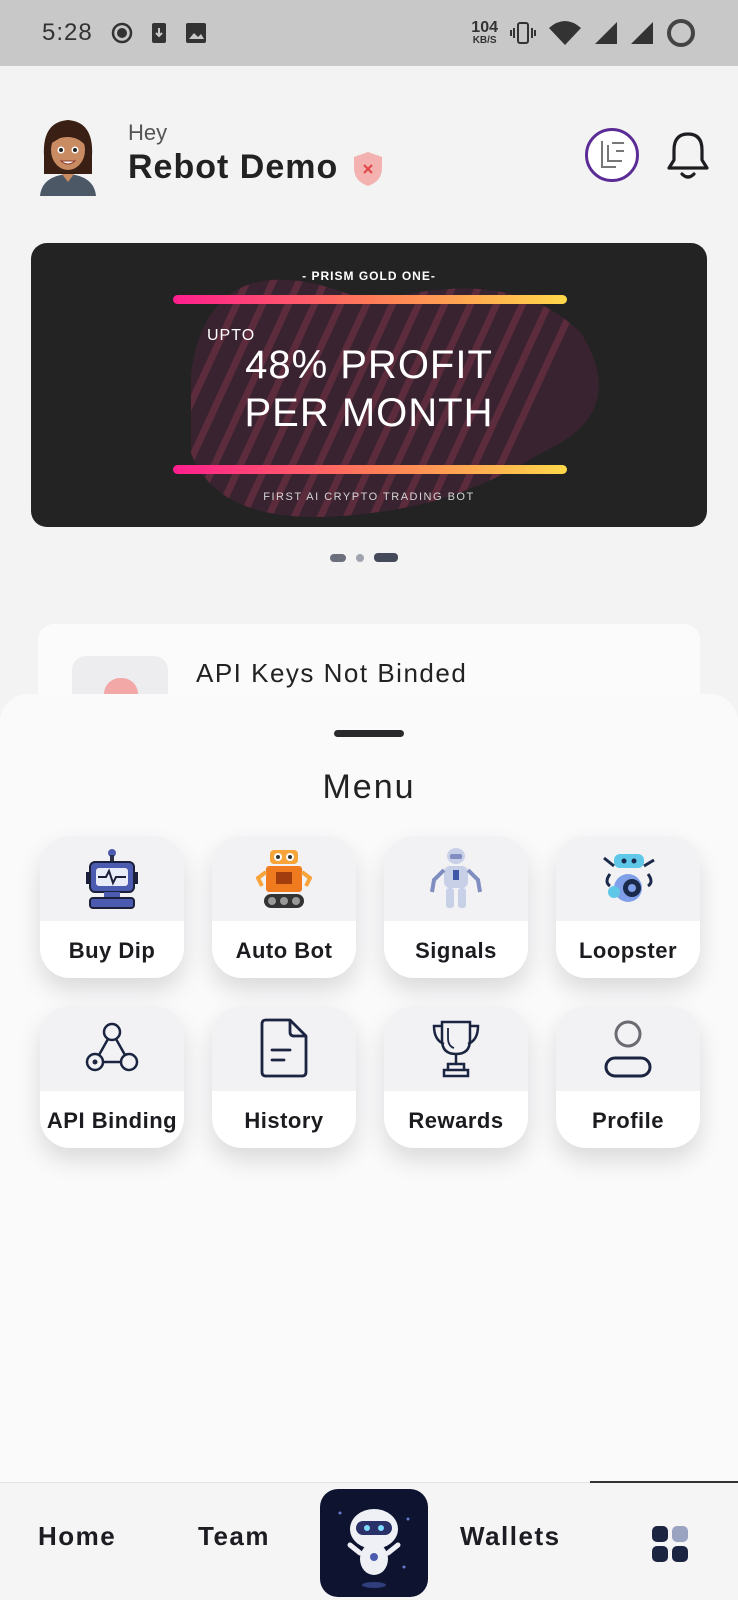 The image size is (738, 1600). I want to click on bottom-nav: Home Team Wallets, so click(369, 1540).